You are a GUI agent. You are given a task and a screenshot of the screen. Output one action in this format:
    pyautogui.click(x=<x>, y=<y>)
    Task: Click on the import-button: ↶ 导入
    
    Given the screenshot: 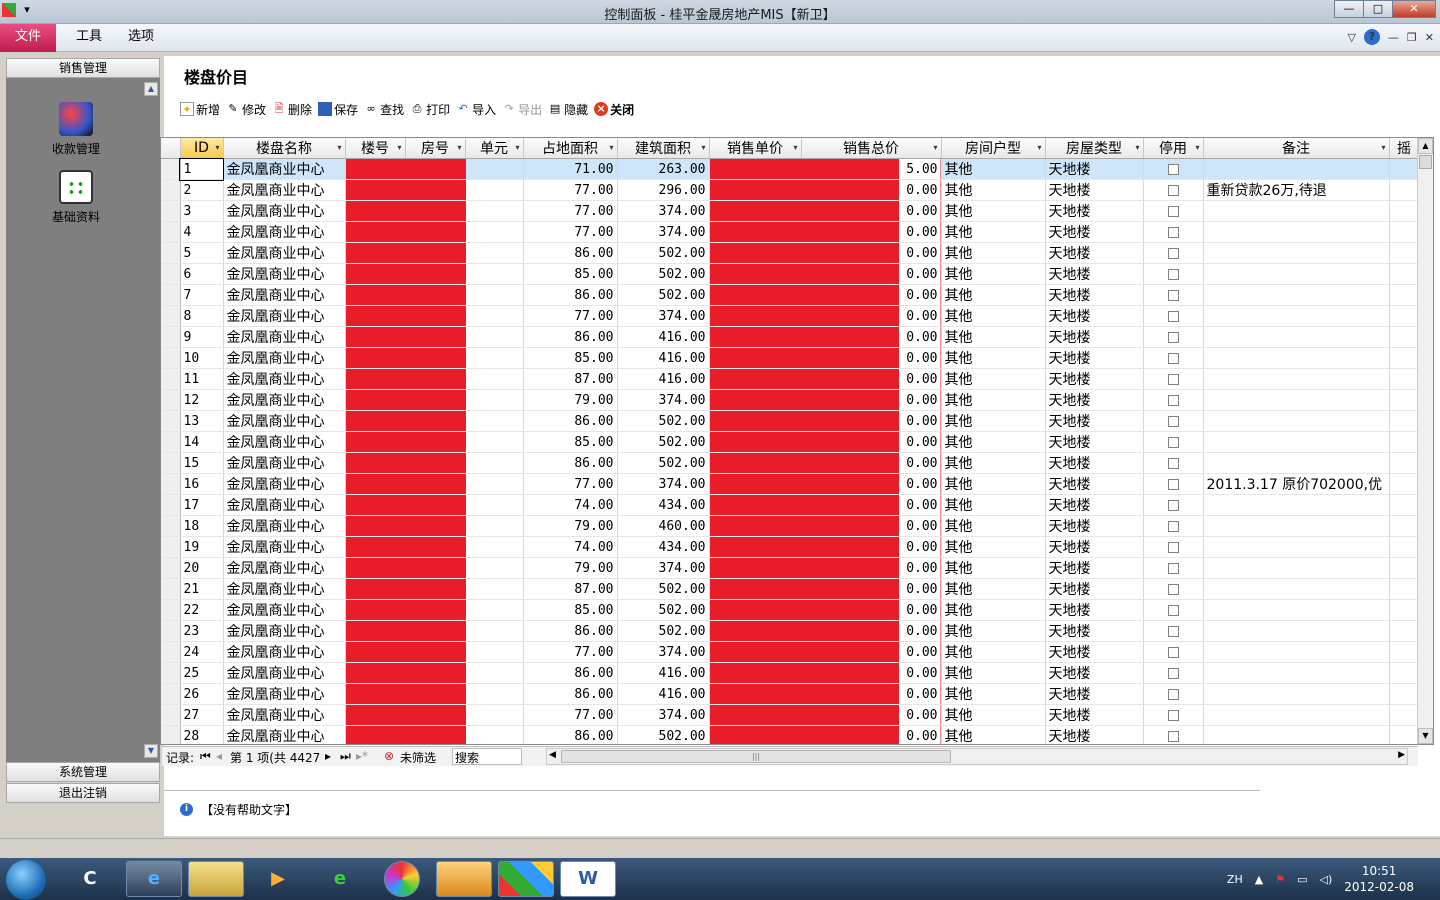 What is the action you would take?
    pyautogui.click(x=476, y=109)
    